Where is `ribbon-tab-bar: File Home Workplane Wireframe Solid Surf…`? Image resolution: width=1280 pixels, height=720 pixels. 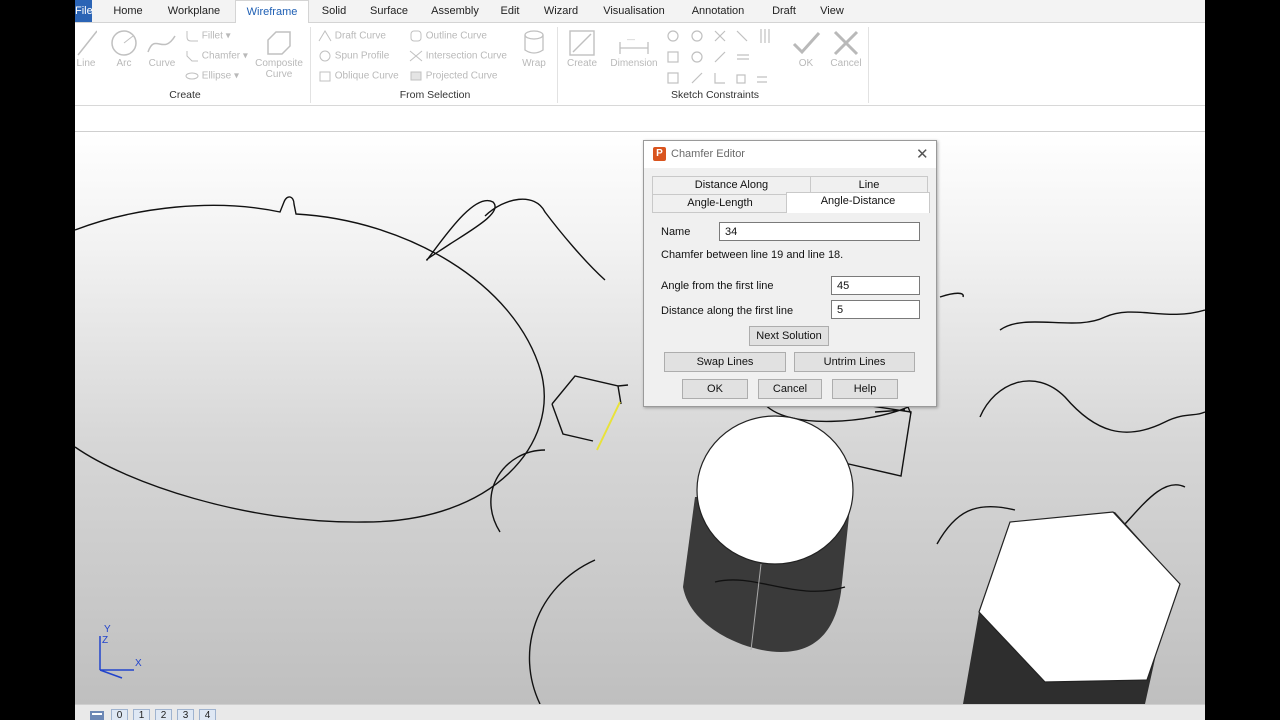
ribbon-tab-bar: File Home Workplane Wireframe Solid Surf… is located at coordinates (640, 12).